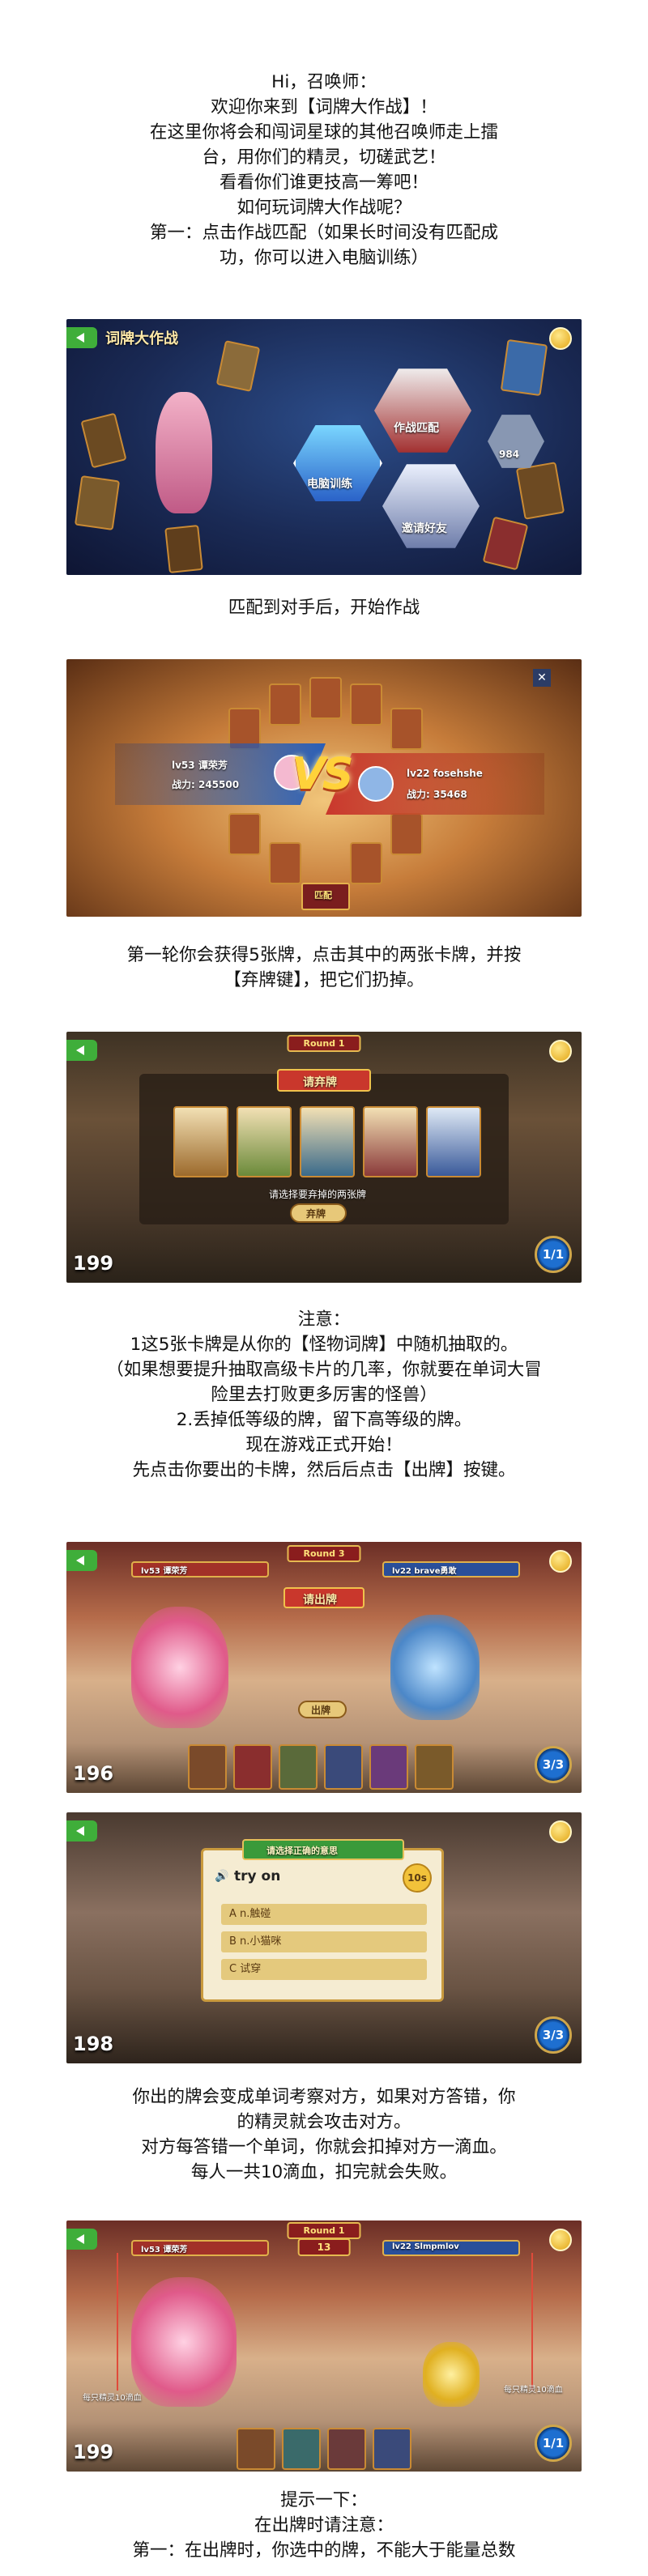 This screenshot has height=2576, width=648. Describe the element at coordinates (337, 463) in the screenshot. I see `hex-pc-training: 电脑训练` at that location.